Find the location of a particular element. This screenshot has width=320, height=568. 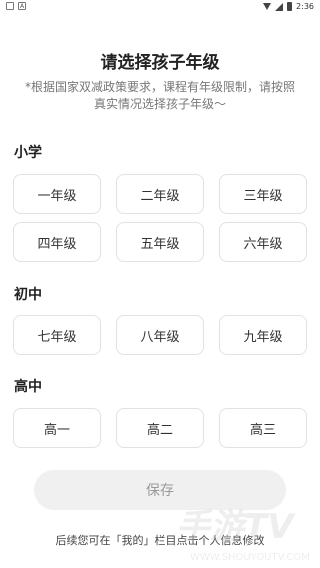

grade-button-3: 三年级 is located at coordinates (263, 194).